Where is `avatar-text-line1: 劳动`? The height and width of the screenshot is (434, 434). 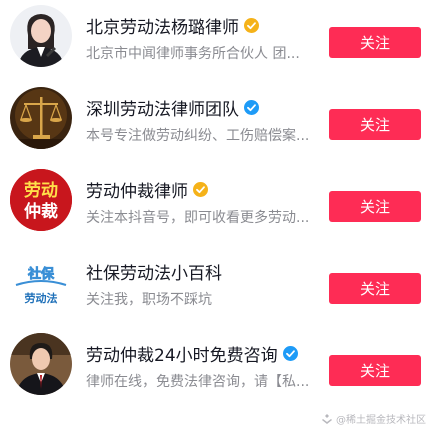 avatar-text-line1: 劳动 is located at coordinates (41, 190).